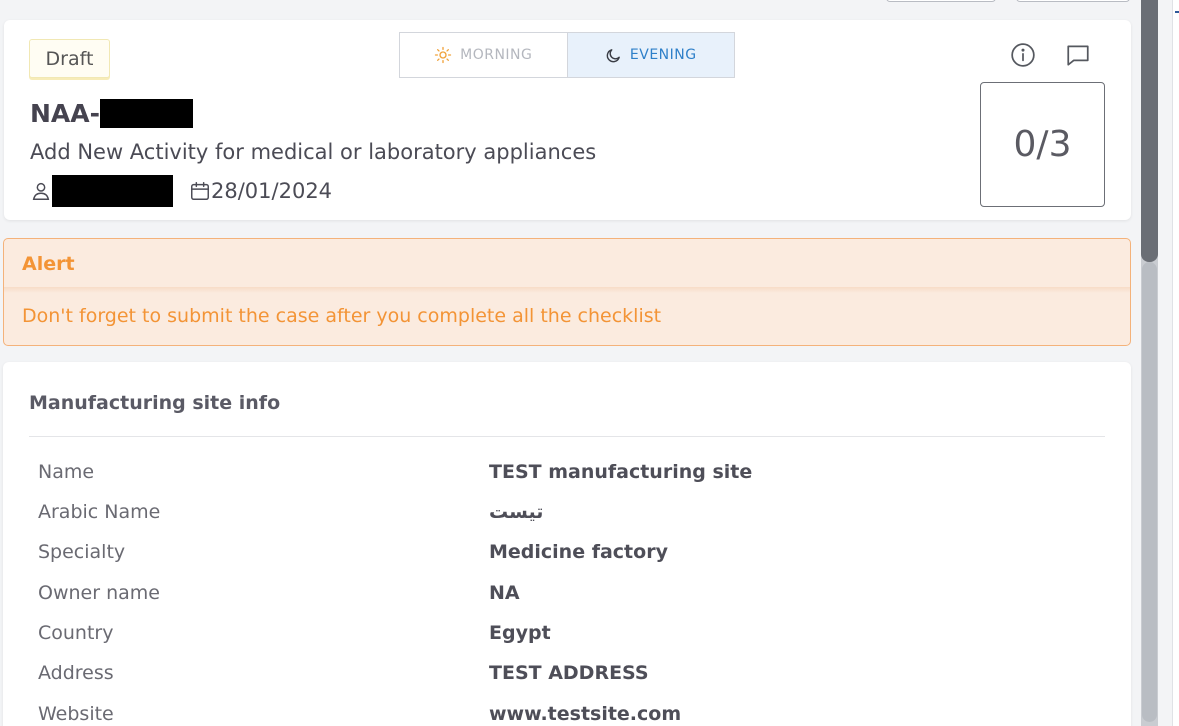 The image size is (1179, 726). What do you see at coordinates (1149, 492) in the screenshot?
I see `scrollbar-lower-track` at bounding box center [1149, 492].